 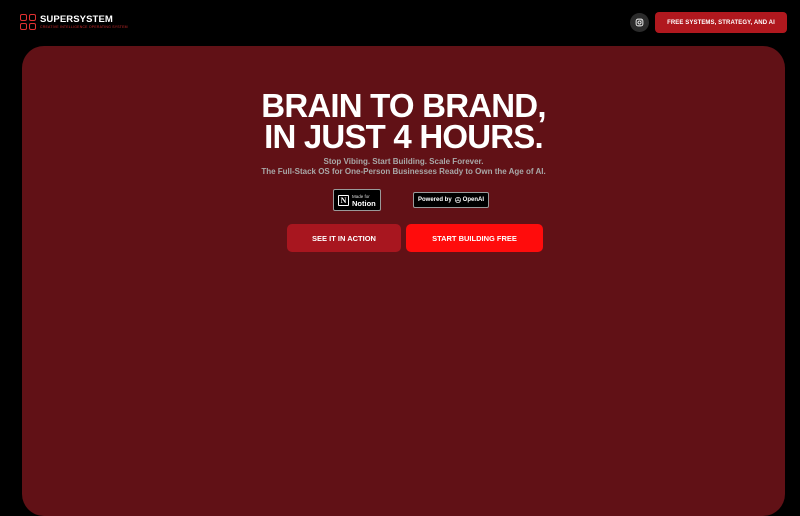 What do you see at coordinates (473, 200) in the screenshot?
I see `openai-badge-brand: OpenAI` at bounding box center [473, 200].